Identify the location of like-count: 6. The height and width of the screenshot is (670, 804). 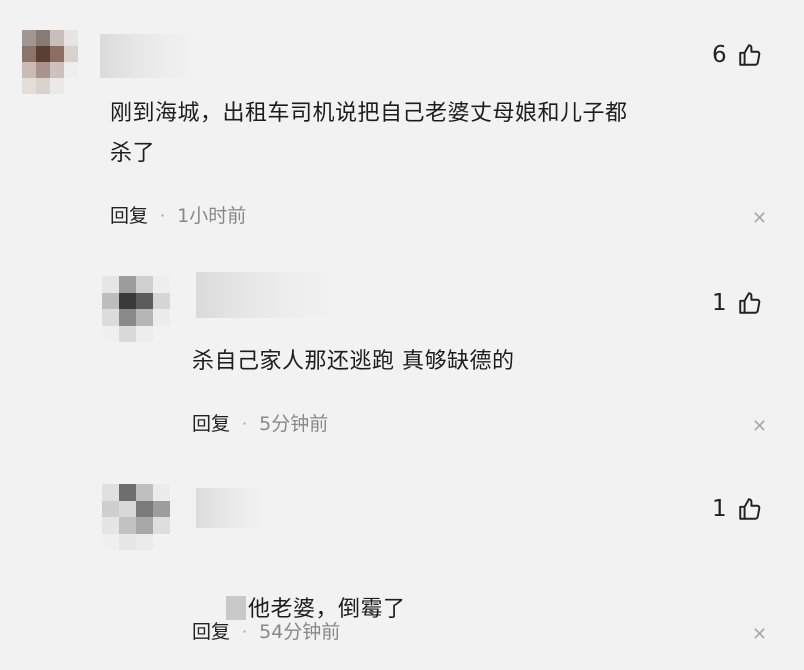
(719, 55).